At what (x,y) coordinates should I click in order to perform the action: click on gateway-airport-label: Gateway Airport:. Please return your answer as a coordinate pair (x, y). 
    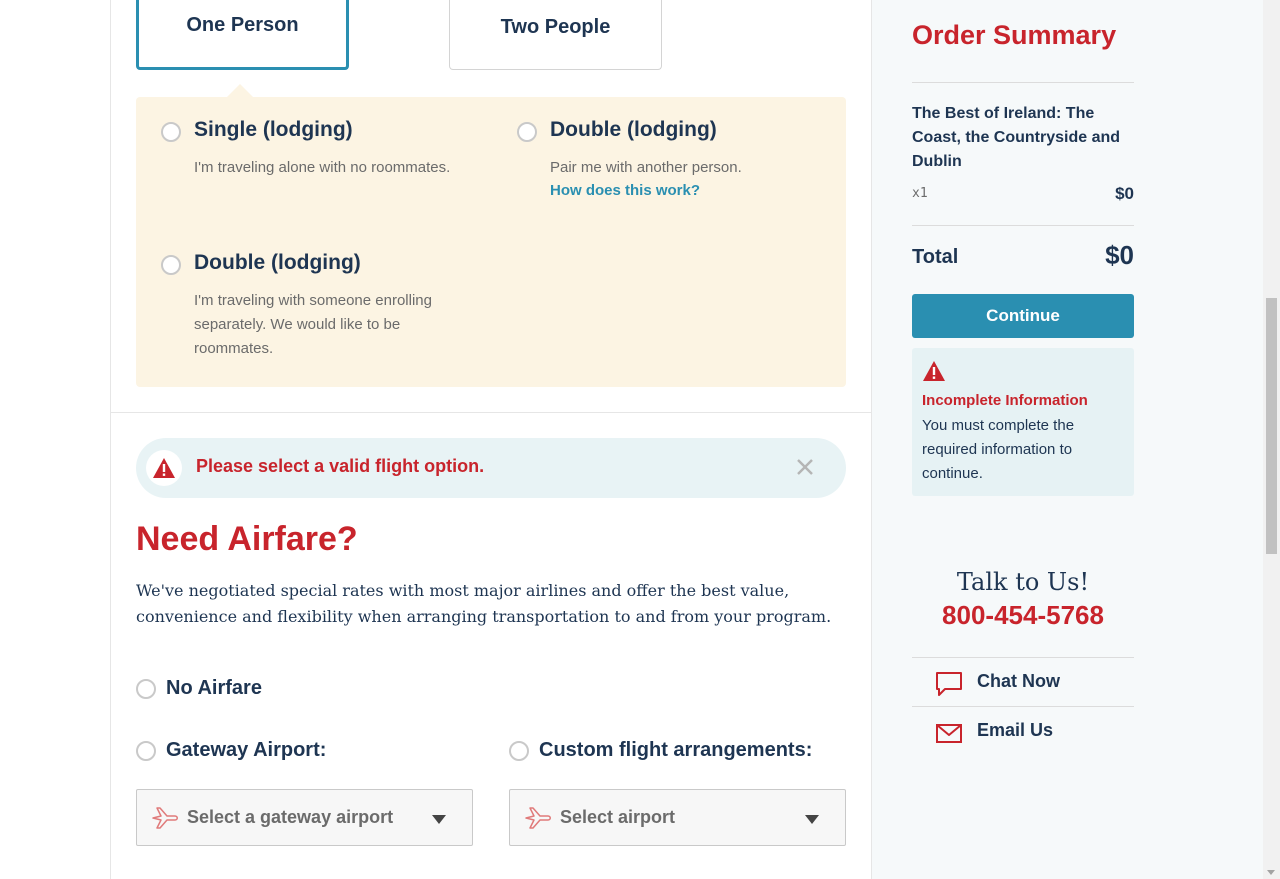
    Looking at the image, I should click on (246, 750).